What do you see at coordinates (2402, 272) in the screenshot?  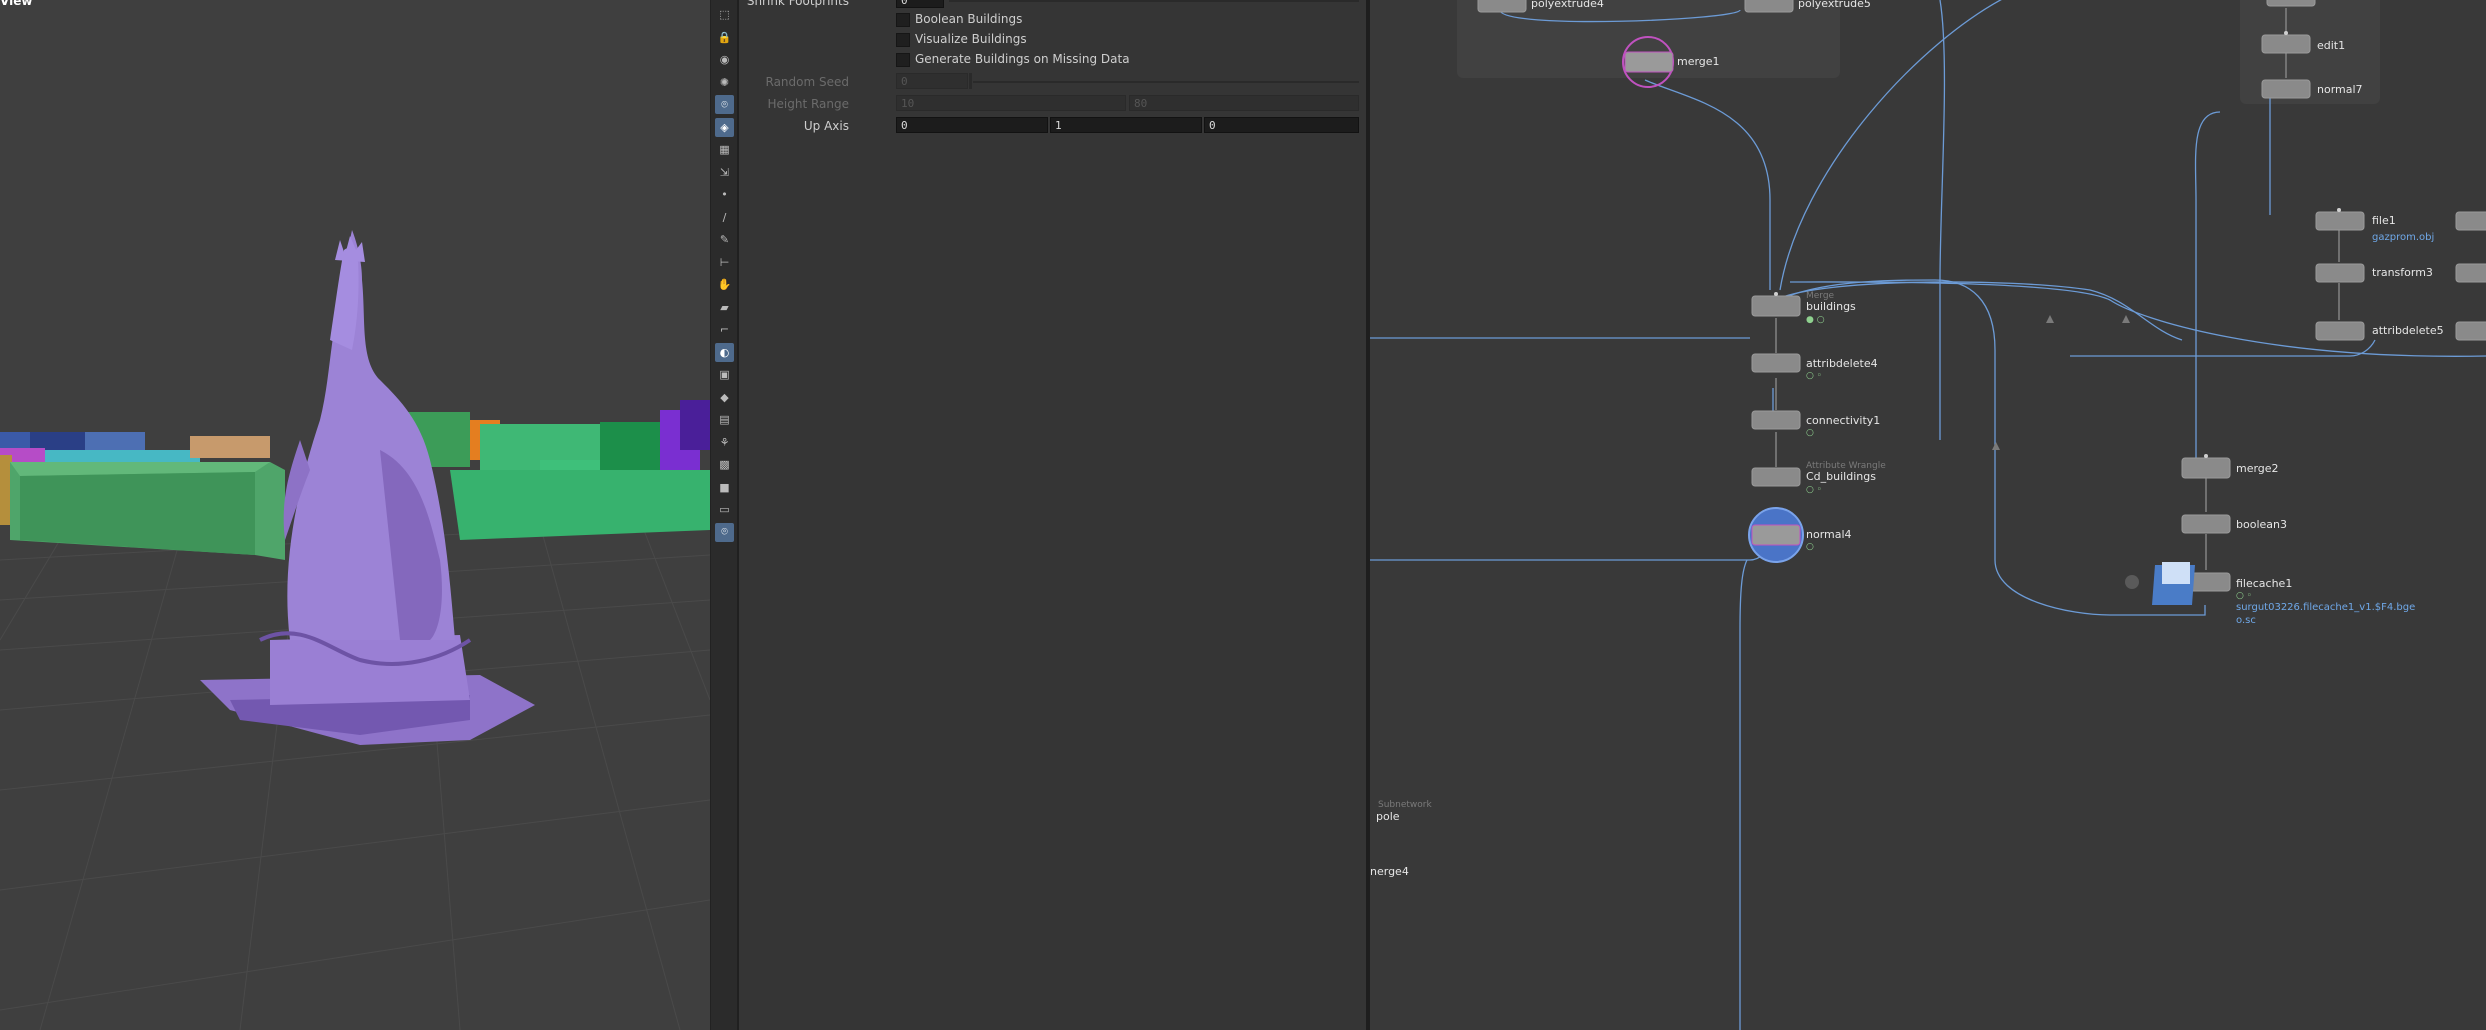 I see `node-transform3: transform3` at bounding box center [2402, 272].